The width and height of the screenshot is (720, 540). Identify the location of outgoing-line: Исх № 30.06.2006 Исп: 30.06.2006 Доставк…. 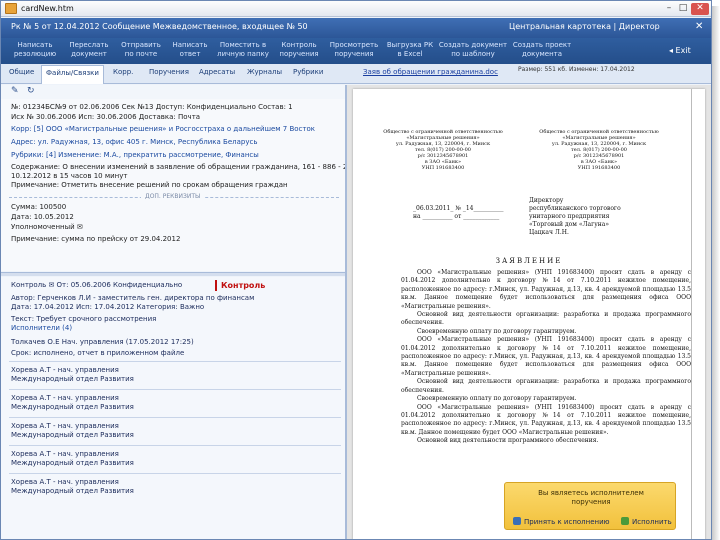
(106, 117).